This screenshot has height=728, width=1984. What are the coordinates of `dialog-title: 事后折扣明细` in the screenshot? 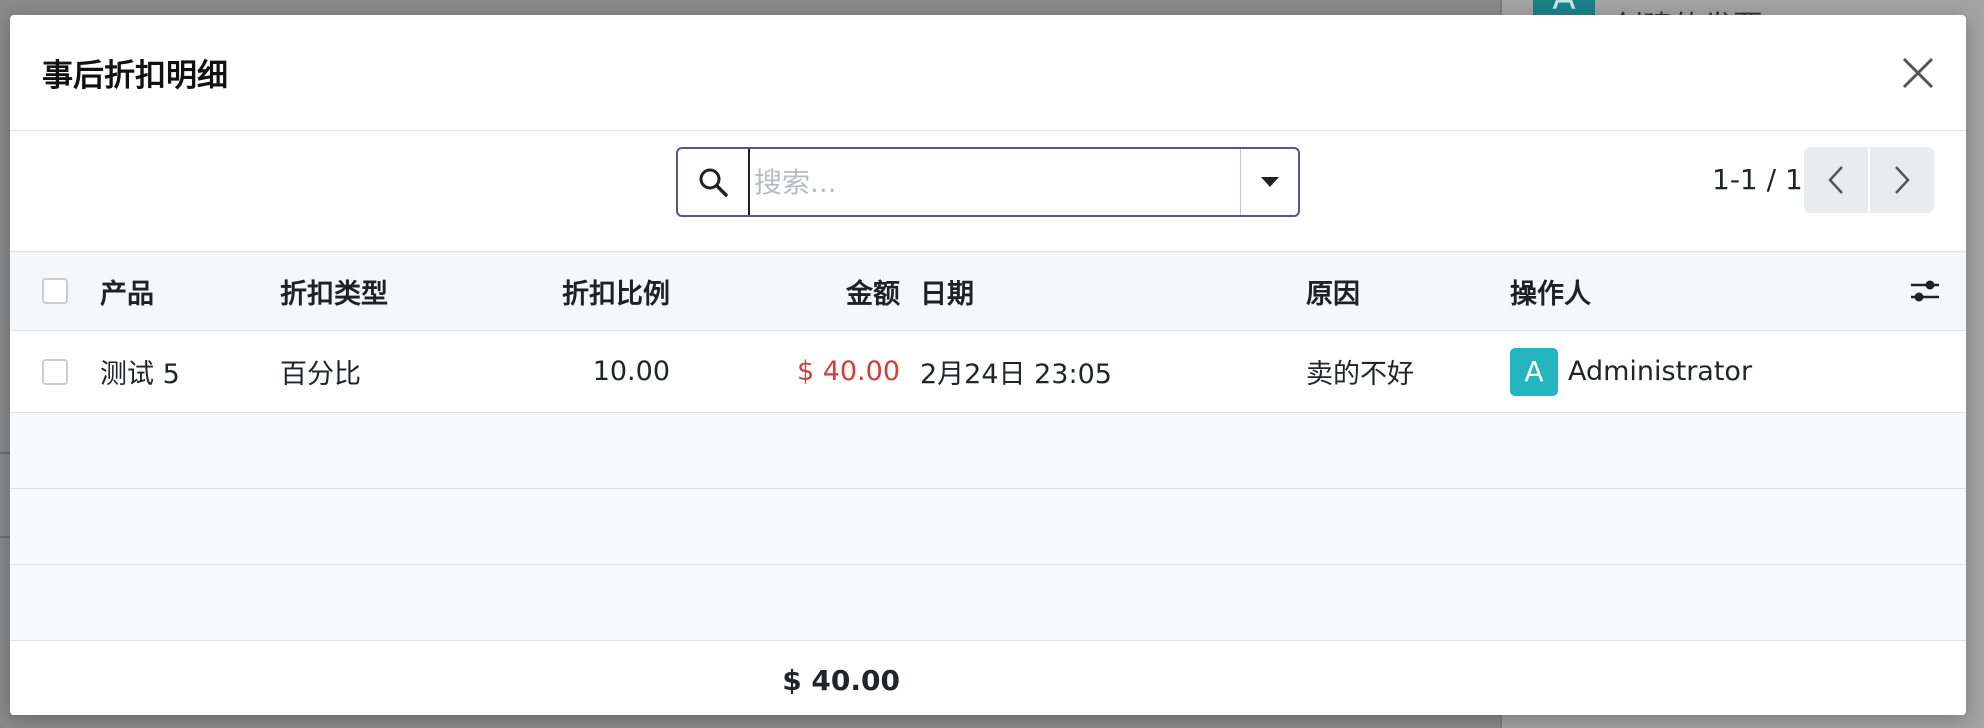 It's located at (135, 76).